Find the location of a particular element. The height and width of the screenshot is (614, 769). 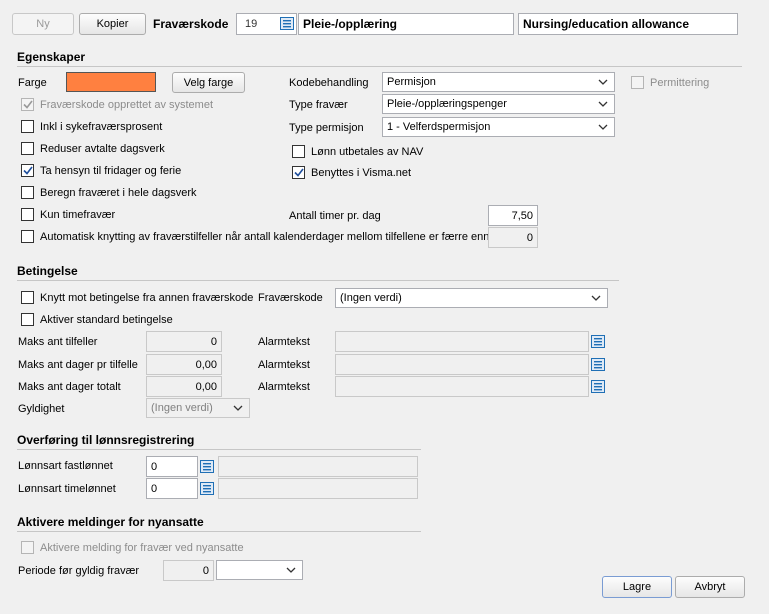

choose-color-button: Velg farge is located at coordinates (208, 82).